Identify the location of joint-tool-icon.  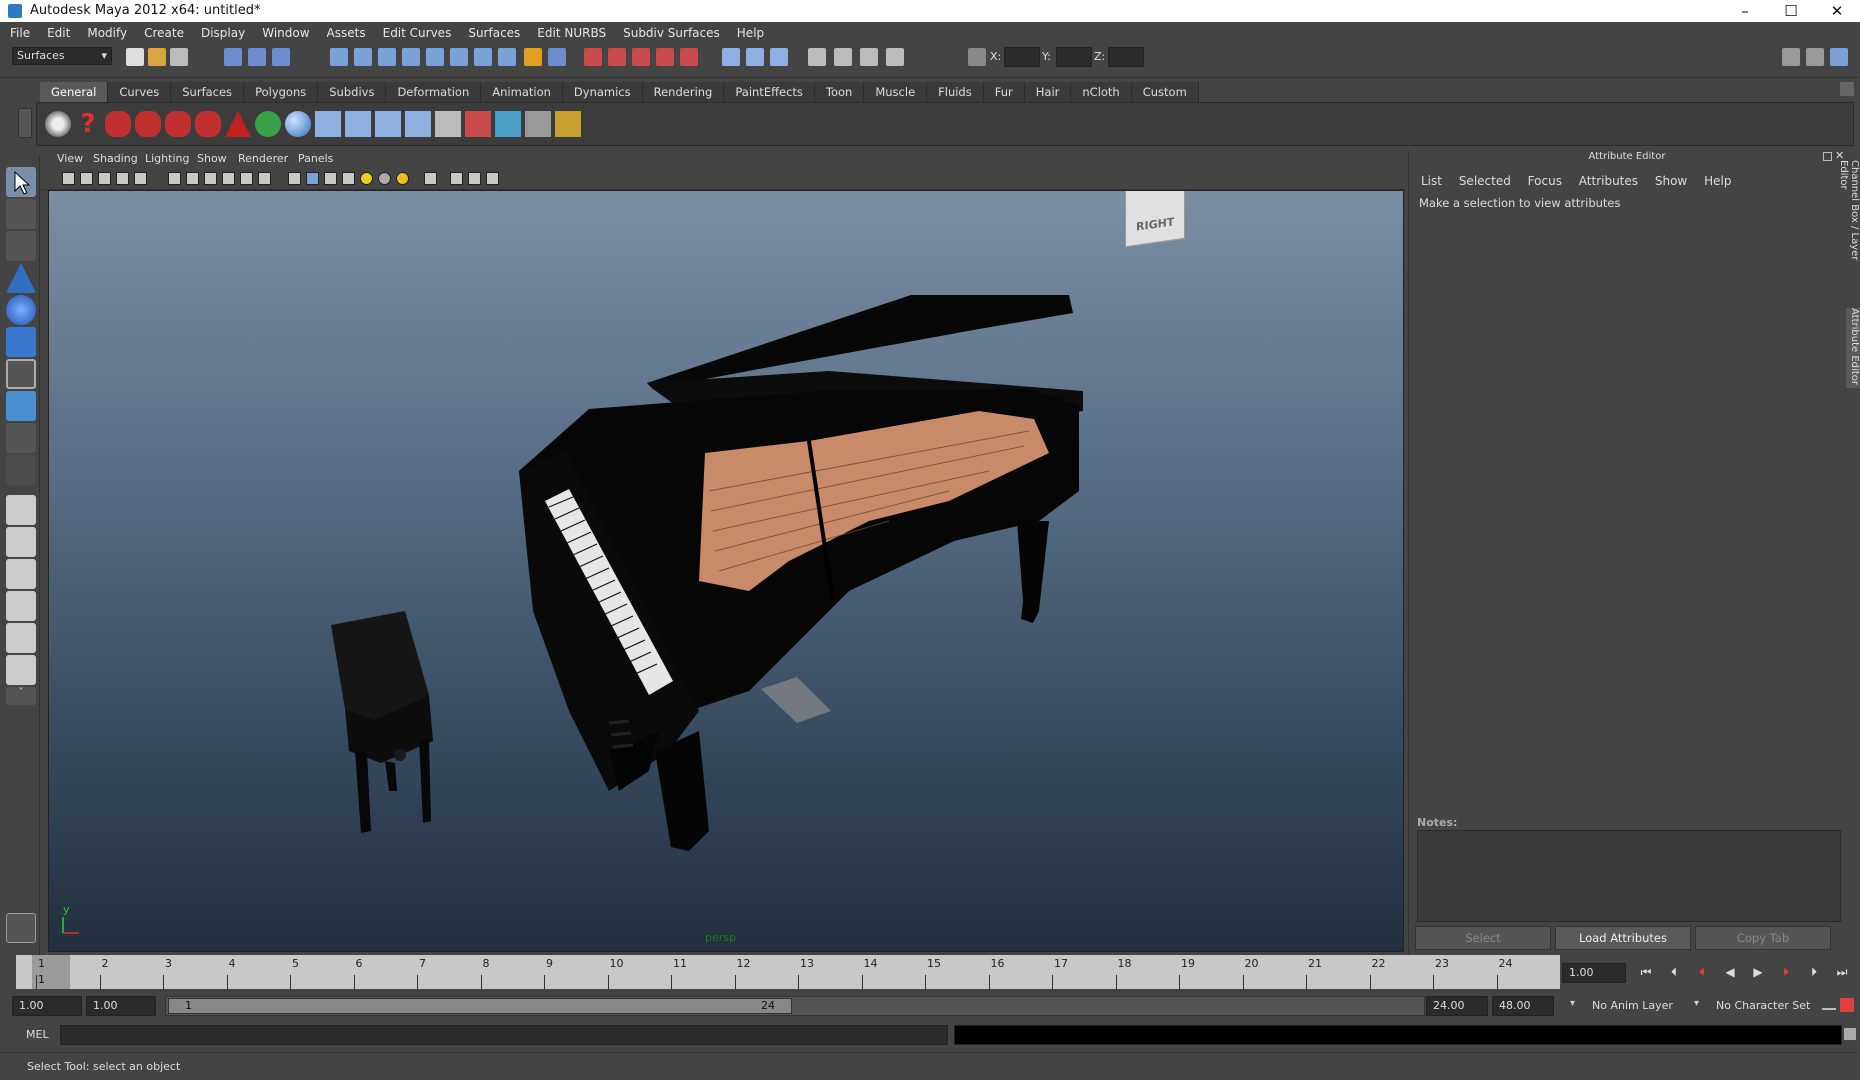
(328, 124).